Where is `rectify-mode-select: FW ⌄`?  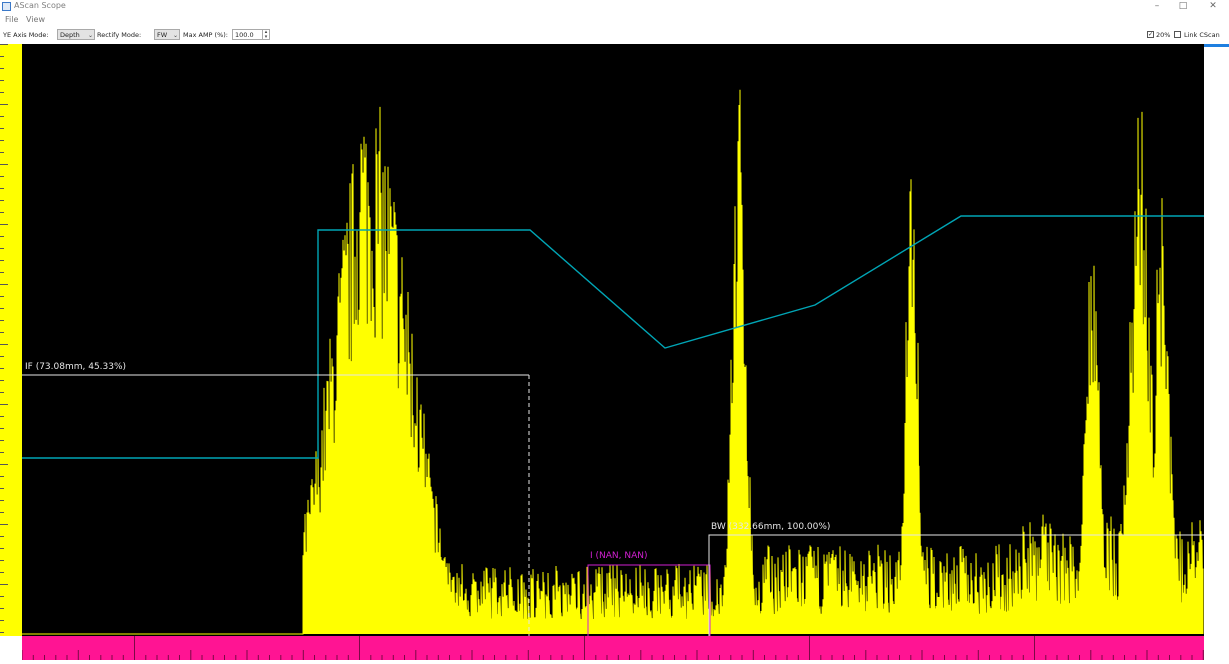 rectify-mode-select: FW ⌄ is located at coordinates (167, 34).